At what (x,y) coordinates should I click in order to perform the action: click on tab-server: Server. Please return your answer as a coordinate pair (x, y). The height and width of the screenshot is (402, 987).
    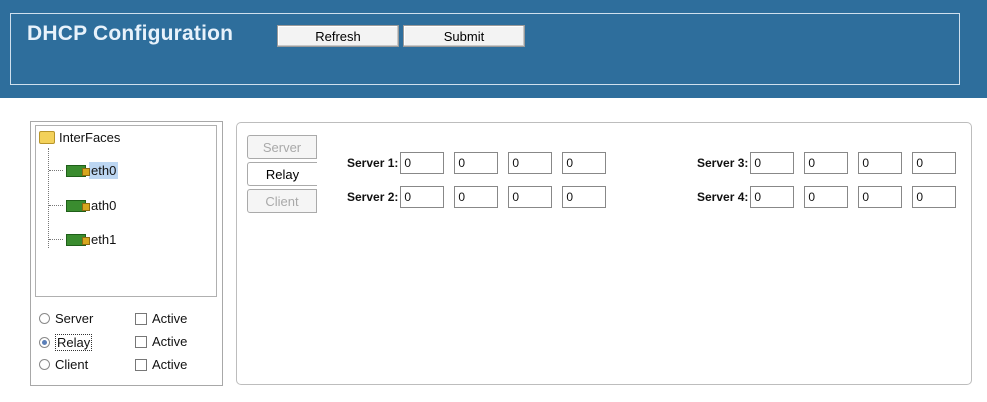
    Looking at the image, I should click on (282, 147).